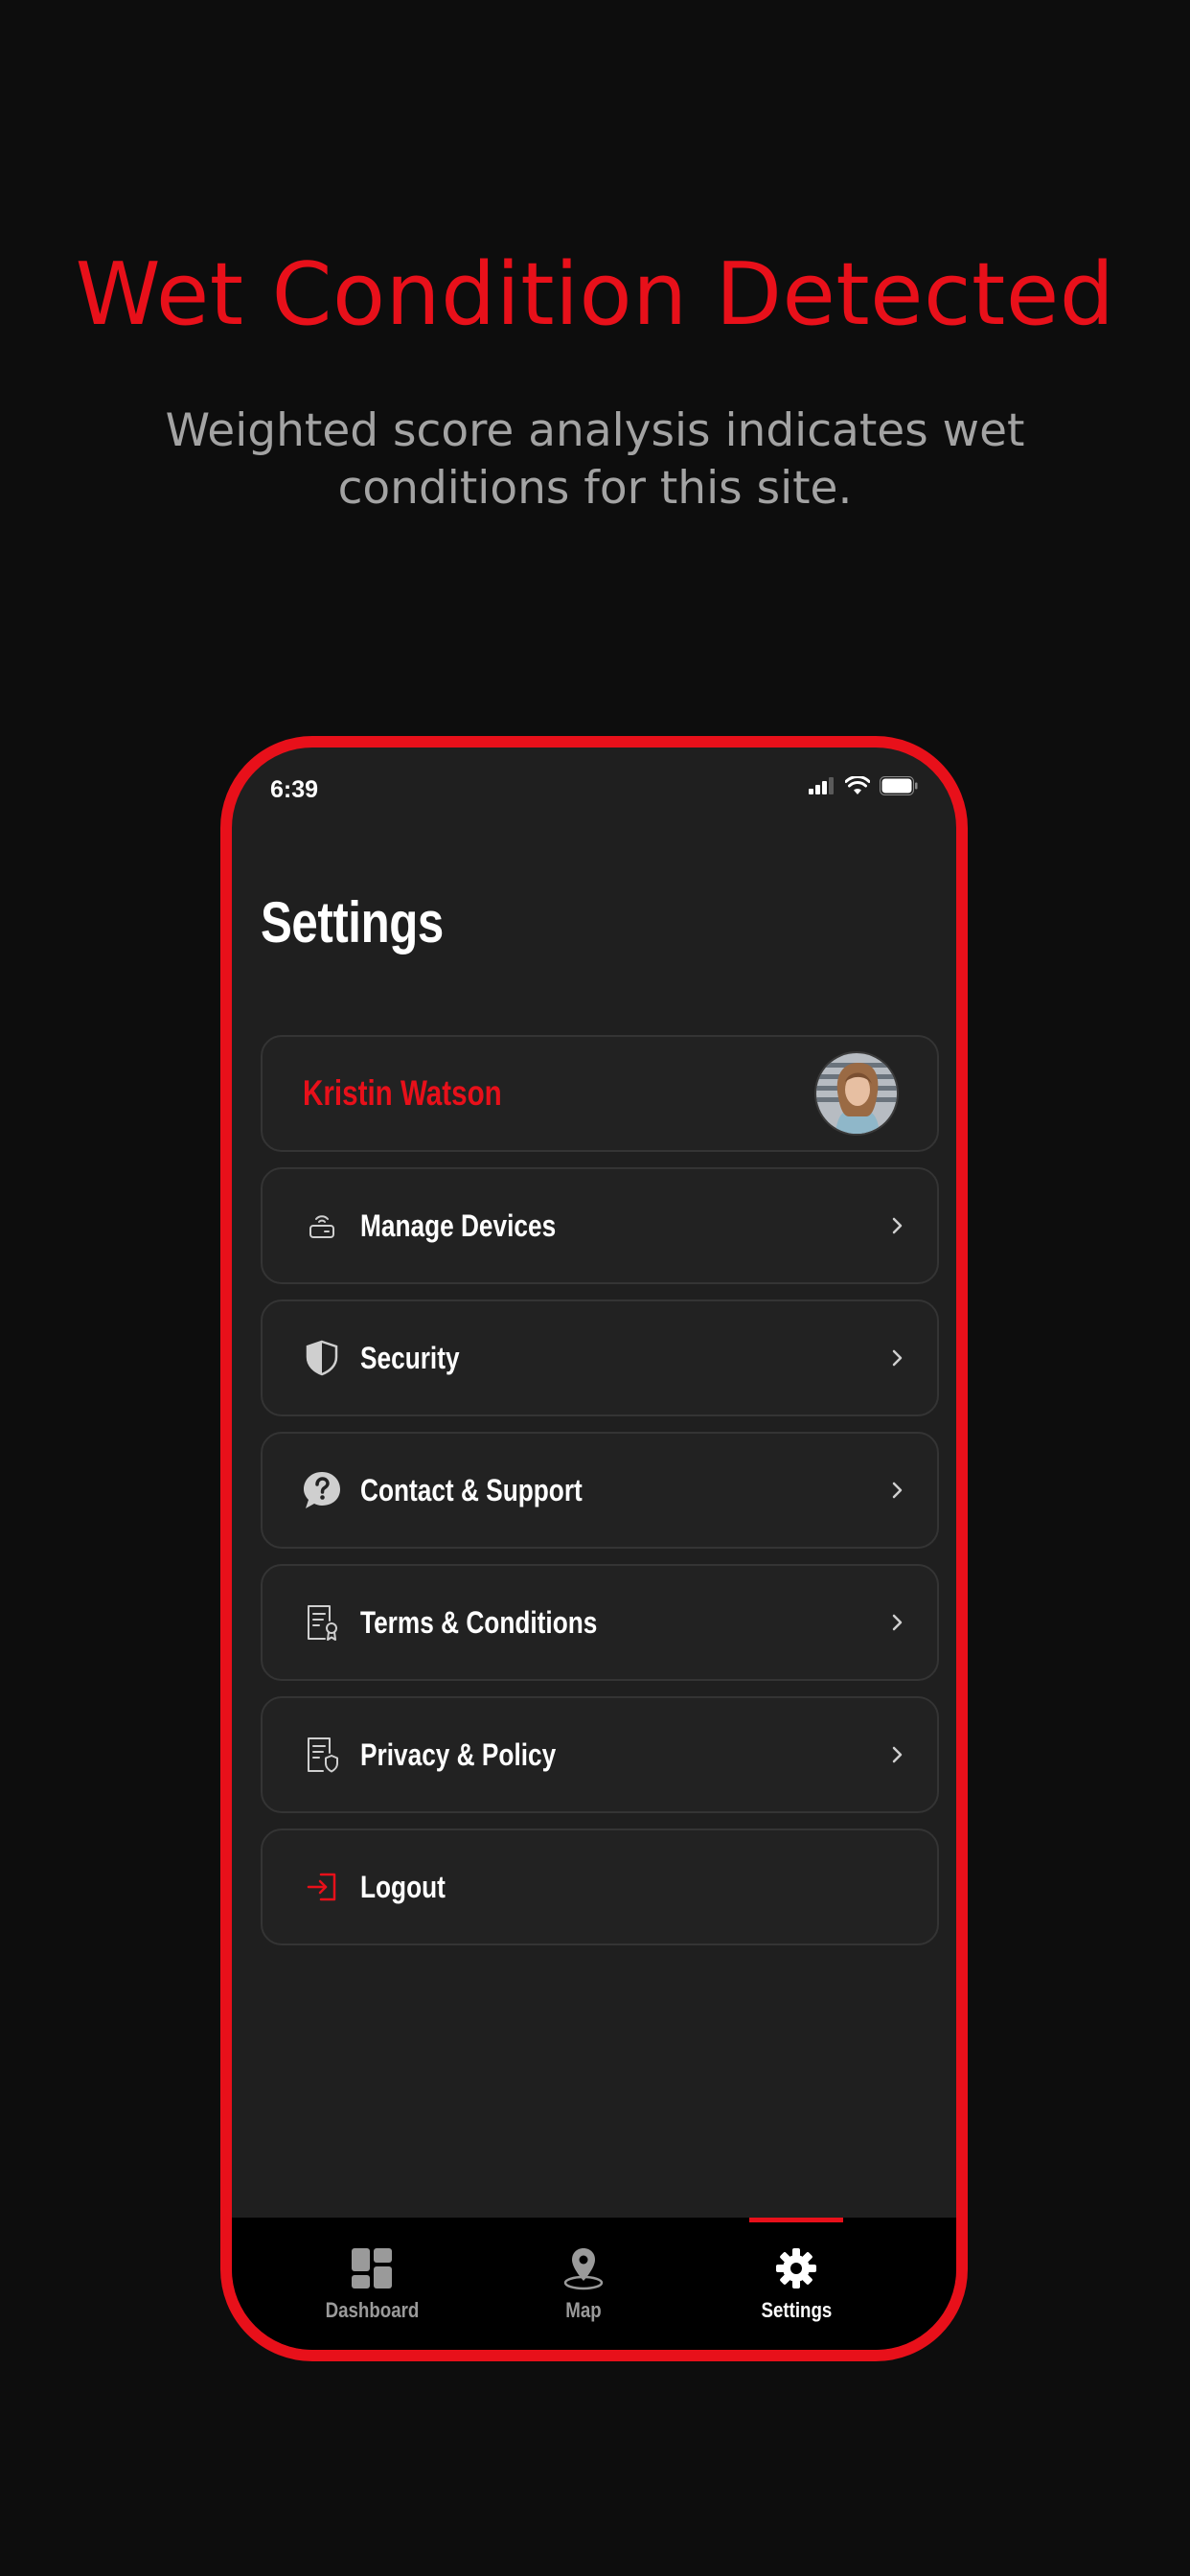 This screenshot has height=2576, width=1190. I want to click on hero-headline: Wet Condition Detected, so click(595, 294).